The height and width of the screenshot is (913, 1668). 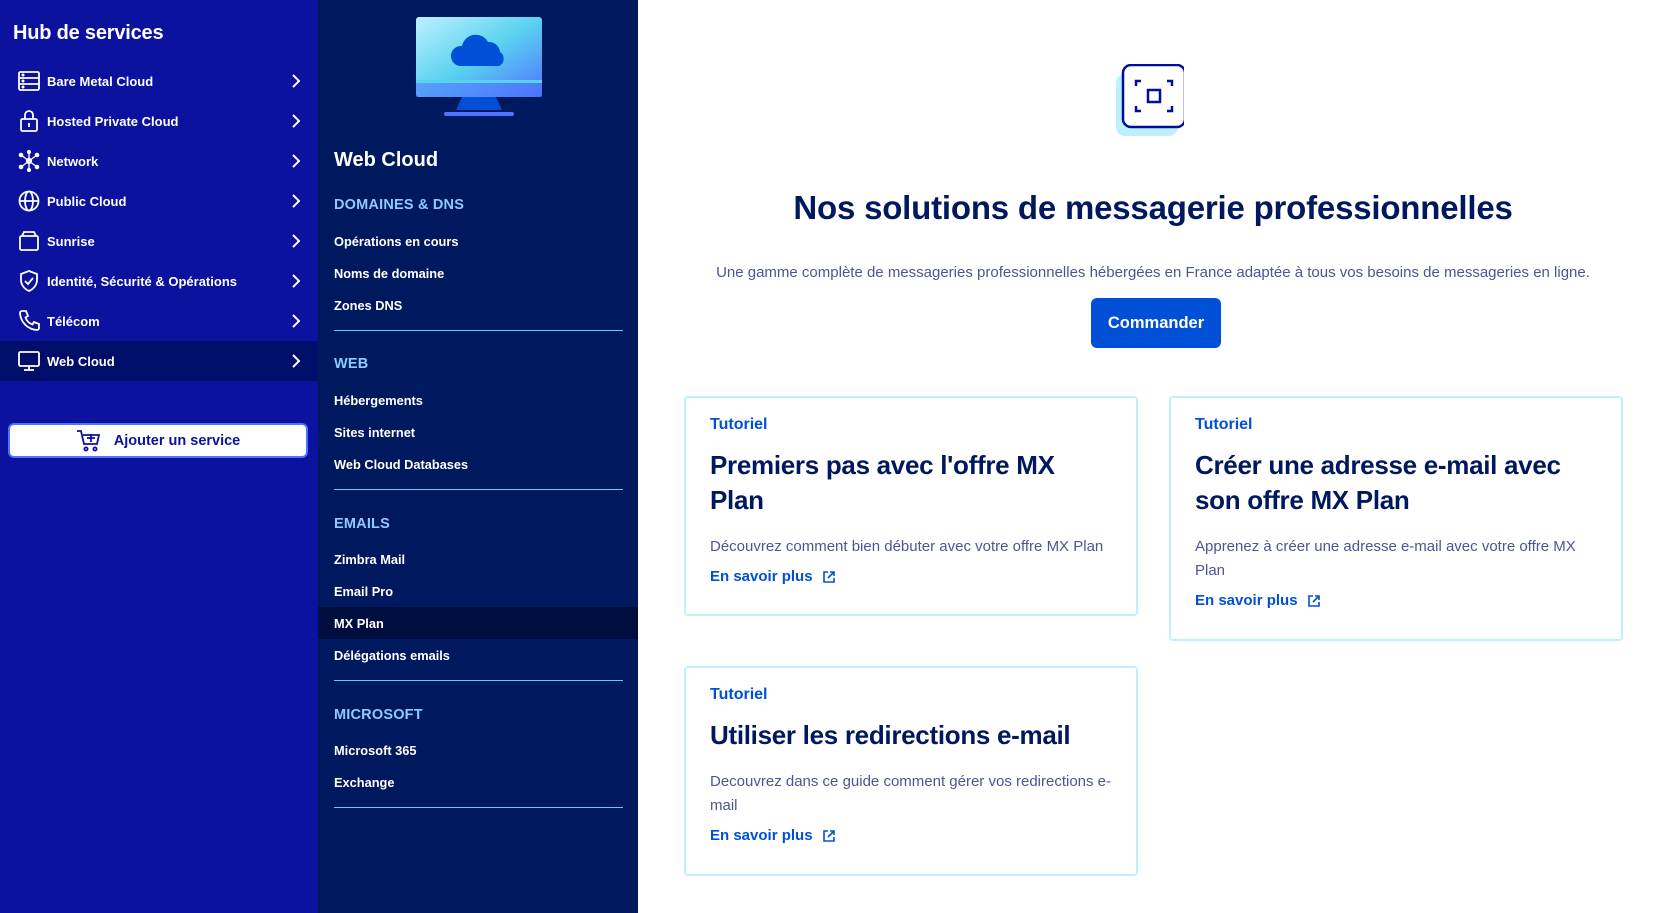 What do you see at coordinates (88, 33) in the screenshot?
I see `sidebar-title: Hub de services` at bounding box center [88, 33].